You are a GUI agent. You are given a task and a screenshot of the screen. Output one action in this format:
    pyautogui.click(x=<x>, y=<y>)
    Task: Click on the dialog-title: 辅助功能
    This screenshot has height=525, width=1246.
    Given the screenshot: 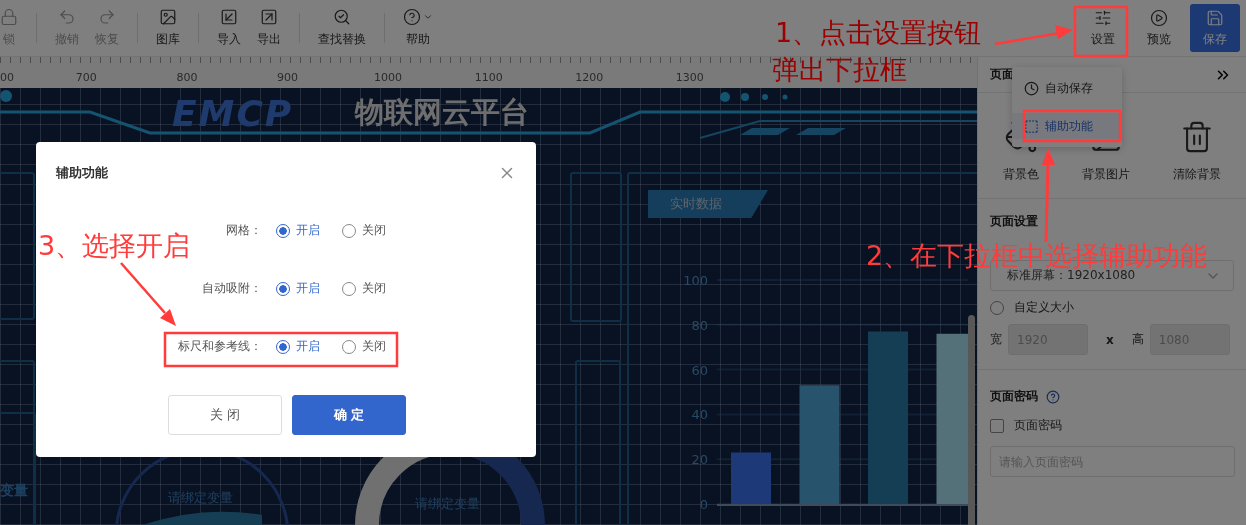 What is the action you would take?
    pyautogui.click(x=82, y=173)
    